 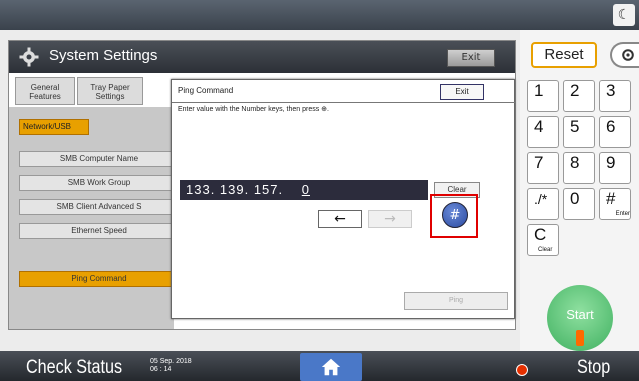 What do you see at coordinates (262, 57) in the screenshot?
I see `settings-titlebar: System Settings Exit` at bounding box center [262, 57].